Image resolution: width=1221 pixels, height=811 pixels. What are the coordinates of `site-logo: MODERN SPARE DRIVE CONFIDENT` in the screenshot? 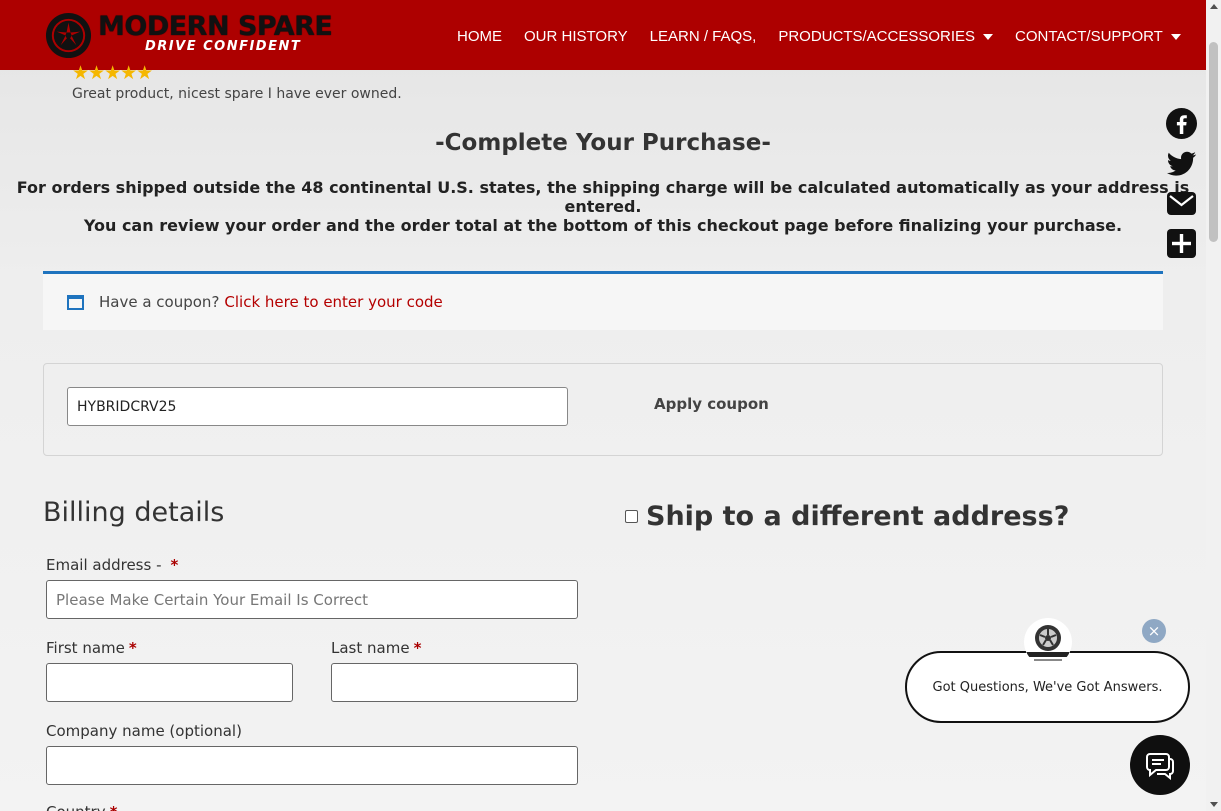 It's located at (209, 36).